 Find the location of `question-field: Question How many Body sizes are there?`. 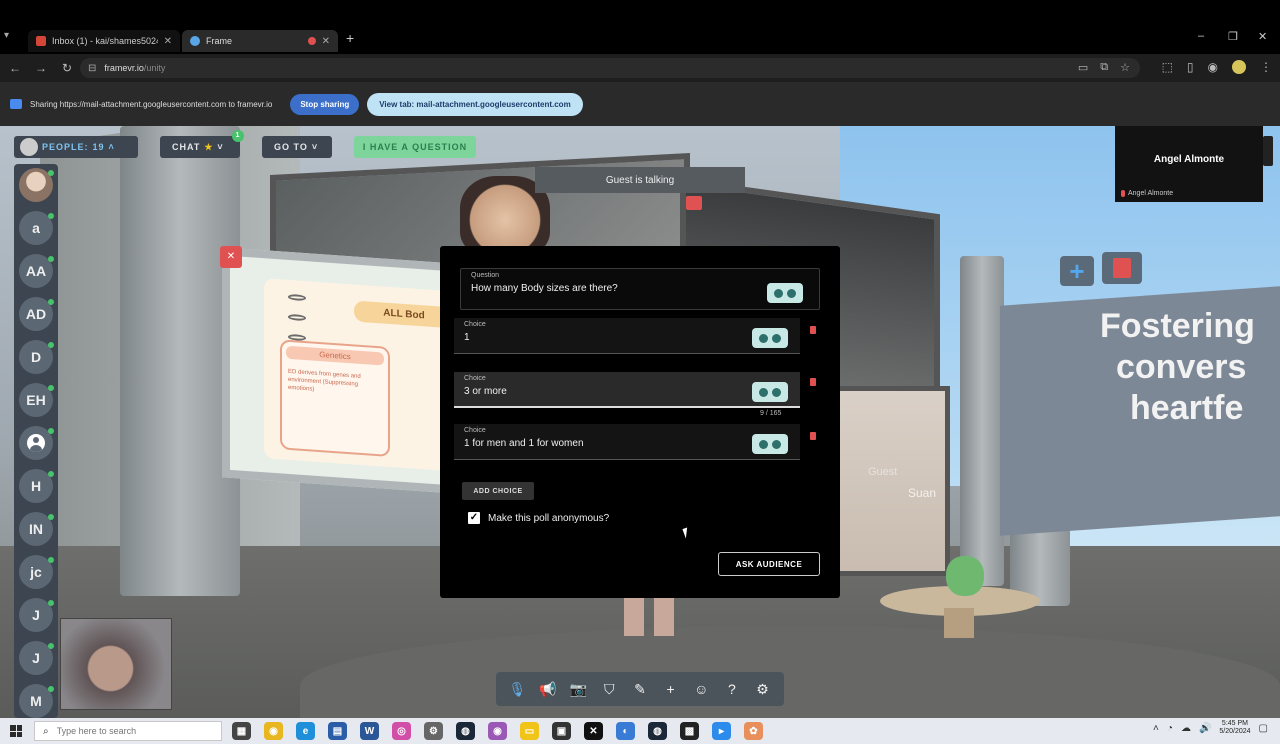

question-field: Question How many Body sizes are there? is located at coordinates (640, 289).